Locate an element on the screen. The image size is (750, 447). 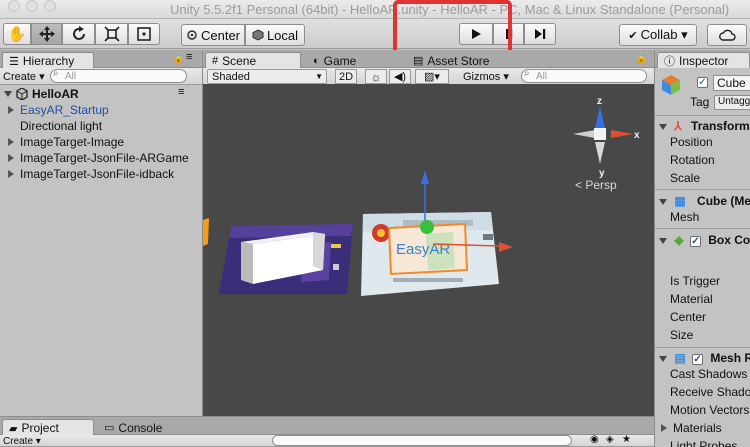
hierarchy-item: ImageTarget-Image is located at coordinates (101, 142).